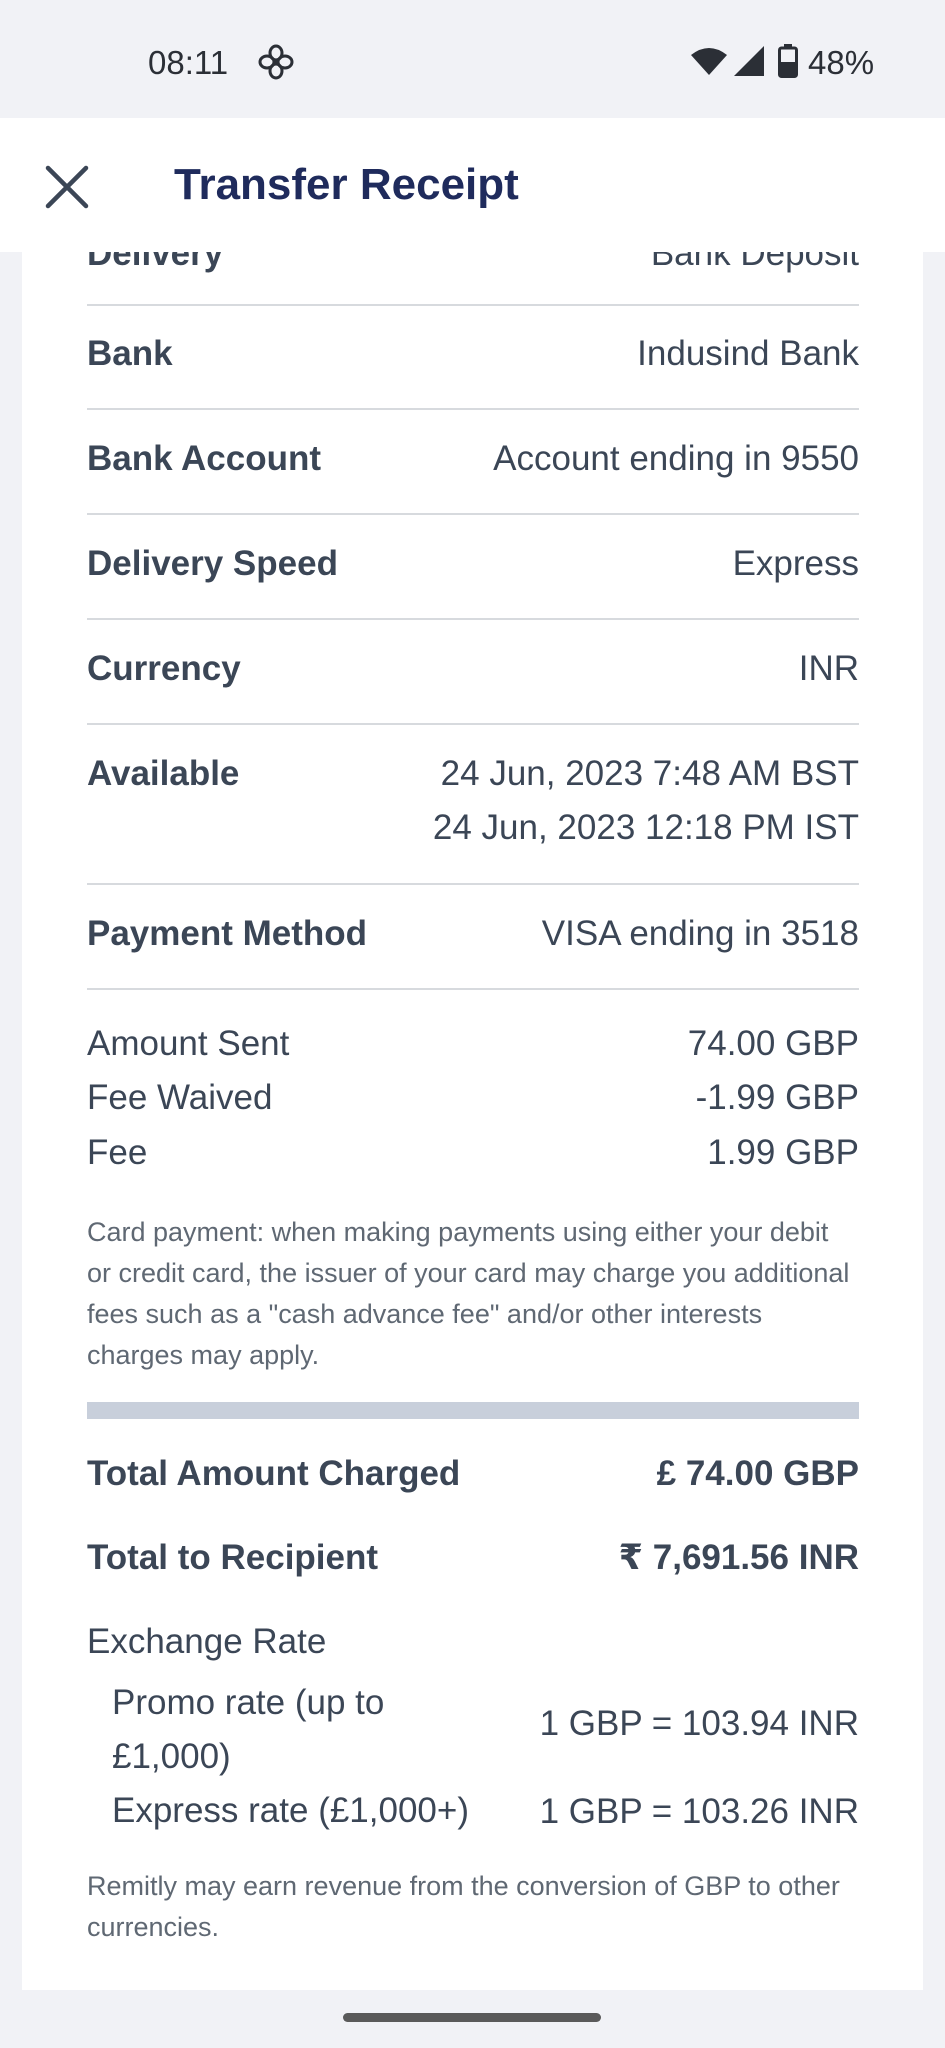 Image resolution: width=945 pixels, height=2048 pixels. I want to click on page-title: Transfer Receipt, so click(346, 184).